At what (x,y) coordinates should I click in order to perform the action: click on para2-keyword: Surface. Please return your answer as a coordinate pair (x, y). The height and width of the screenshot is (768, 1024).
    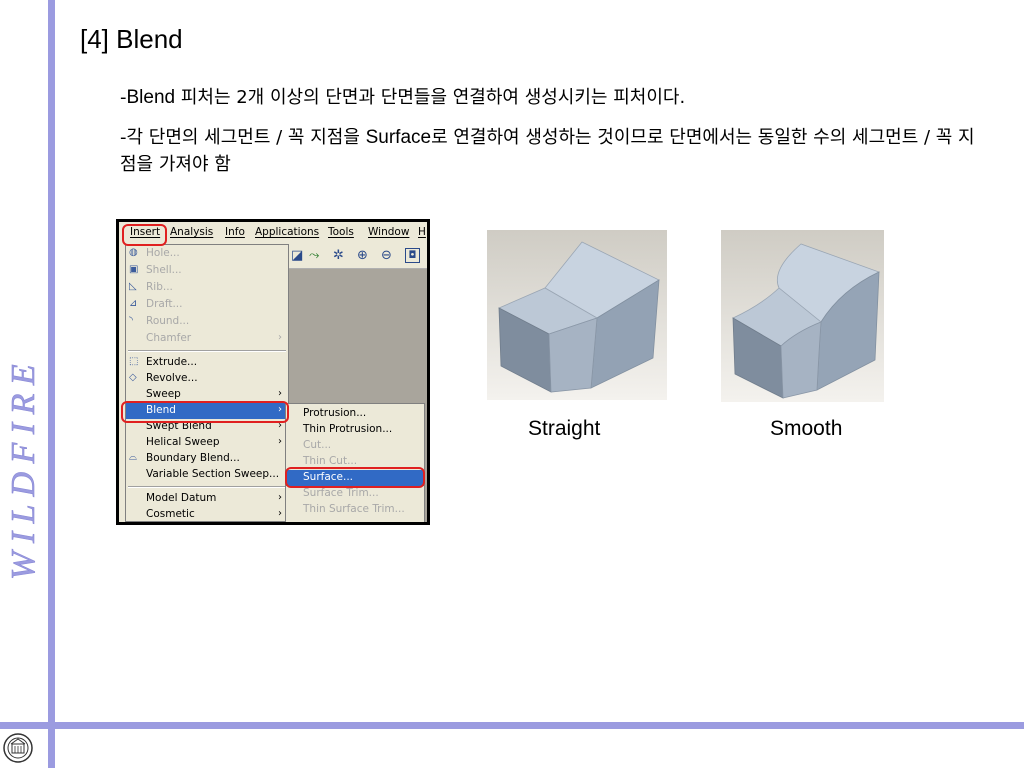
    Looking at the image, I should click on (398, 137).